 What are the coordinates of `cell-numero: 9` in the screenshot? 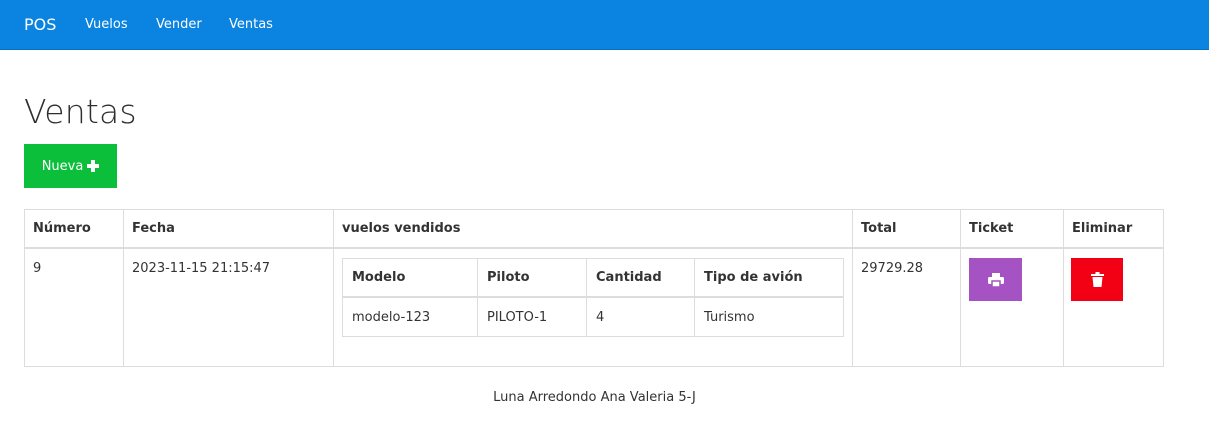 It's located at (74, 307).